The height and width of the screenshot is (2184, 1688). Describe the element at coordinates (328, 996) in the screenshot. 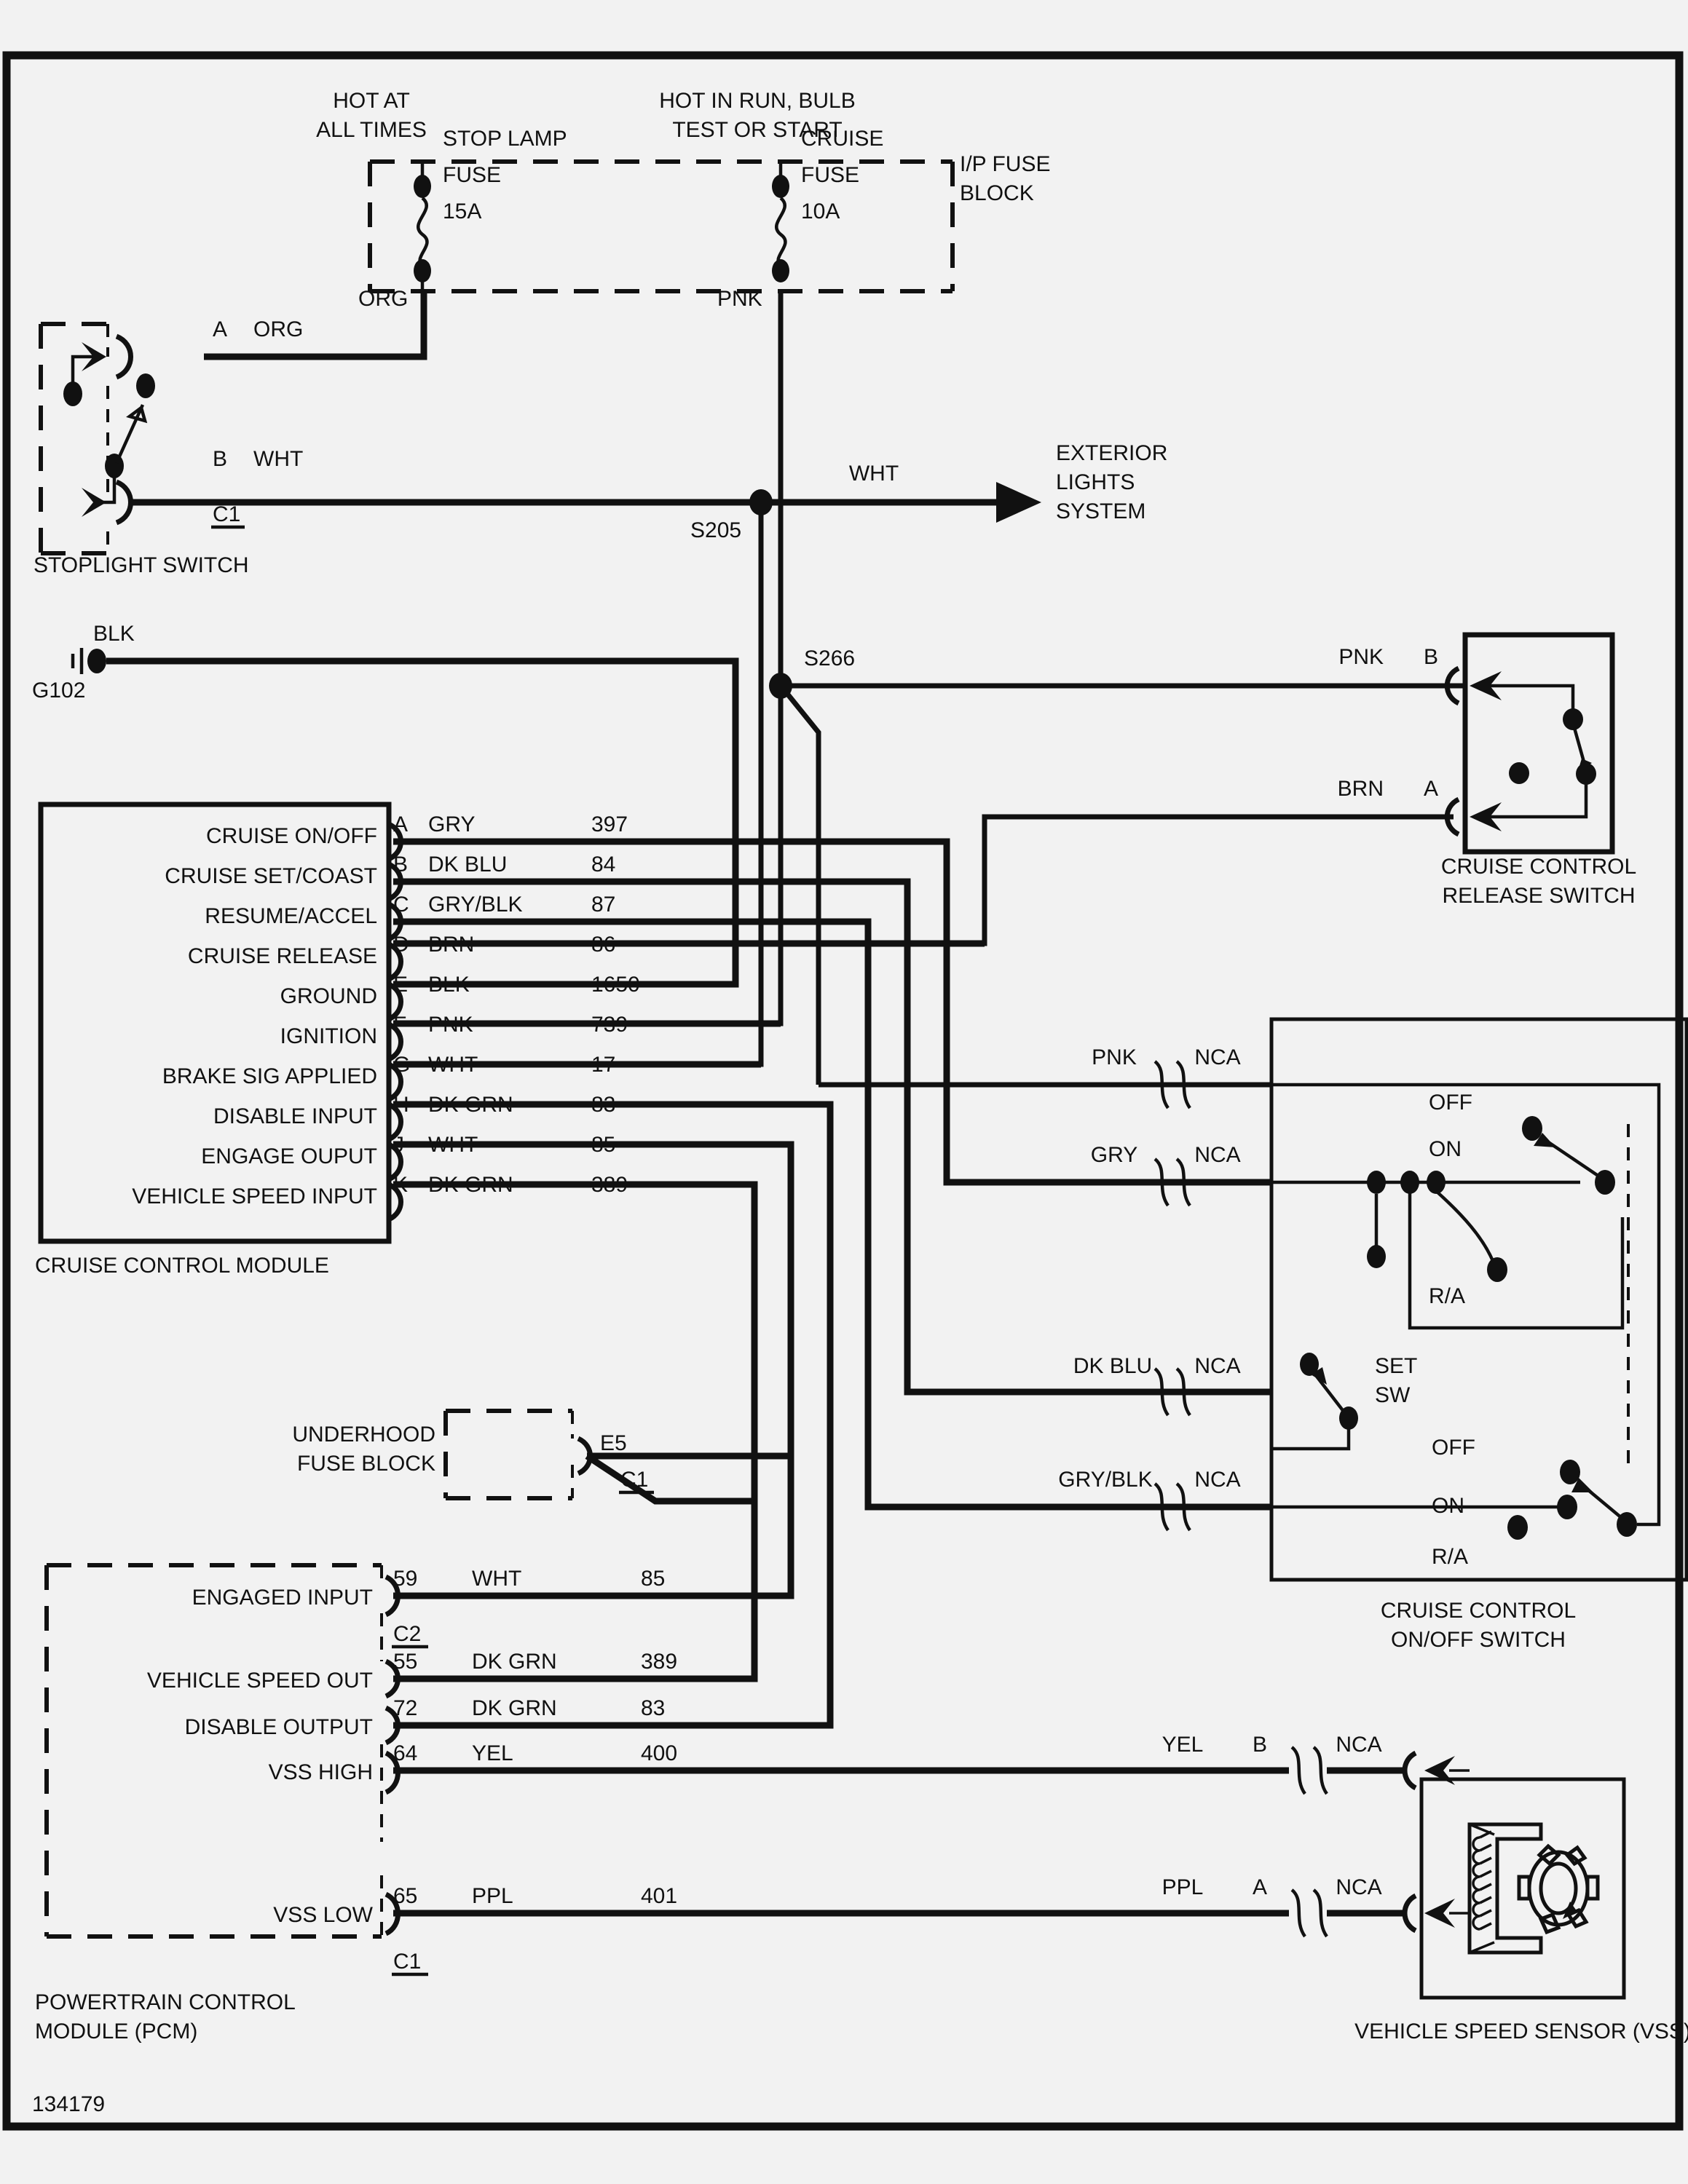

I see `ccm-function-e: GROUND` at that location.